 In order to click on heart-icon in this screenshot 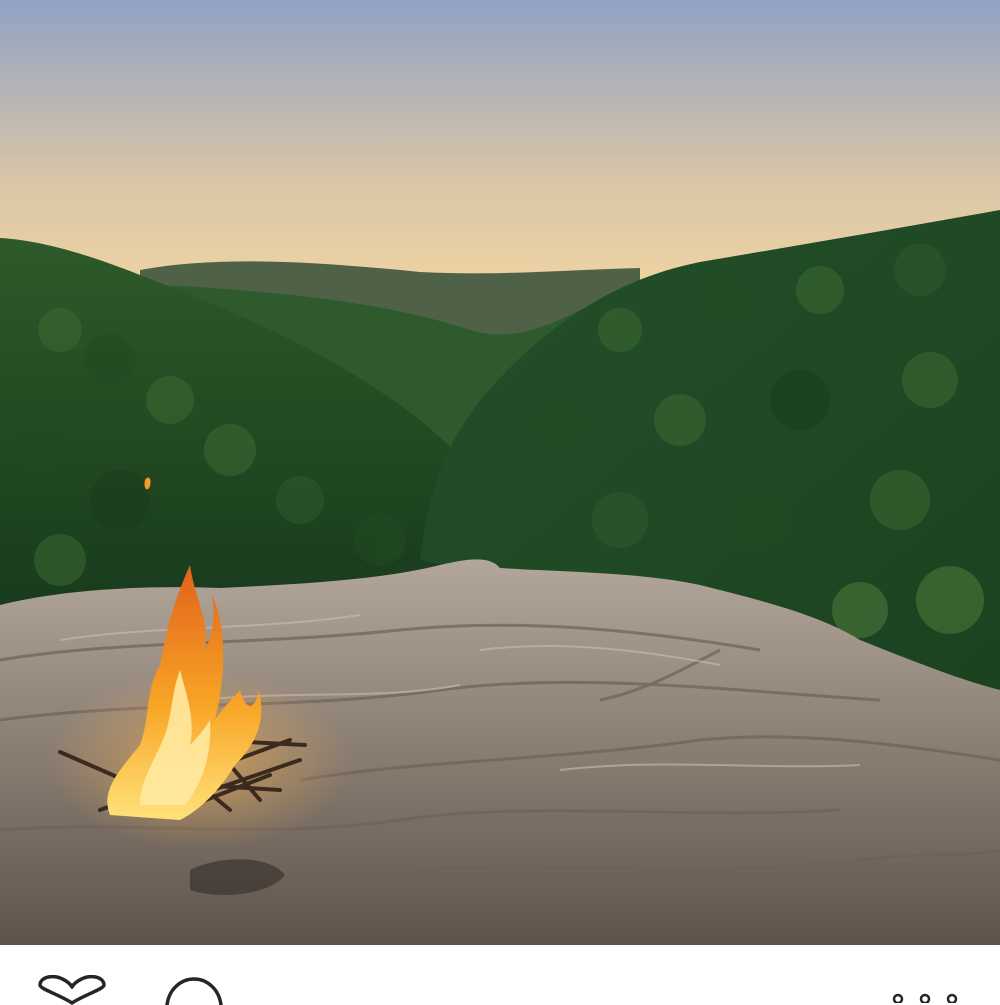, I will do `click(72, 990)`.